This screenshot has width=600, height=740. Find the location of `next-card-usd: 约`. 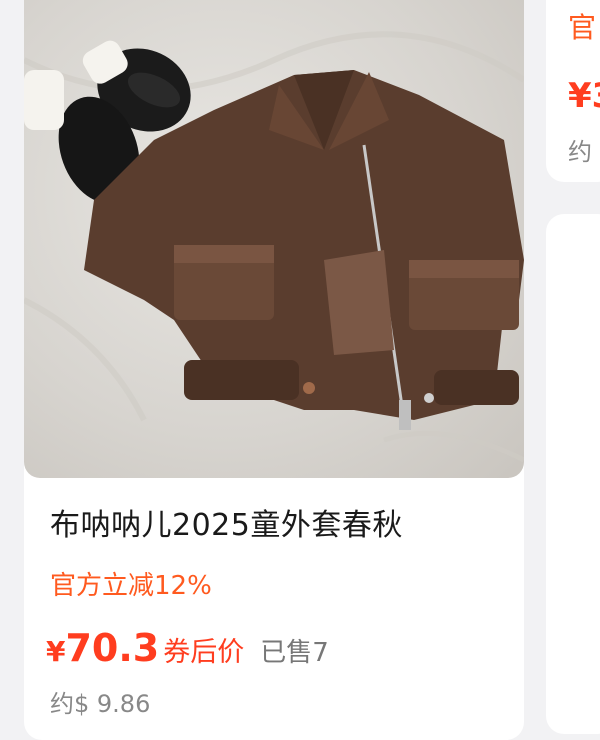

next-card-usd: 约 is located at coordinates (580, 152).